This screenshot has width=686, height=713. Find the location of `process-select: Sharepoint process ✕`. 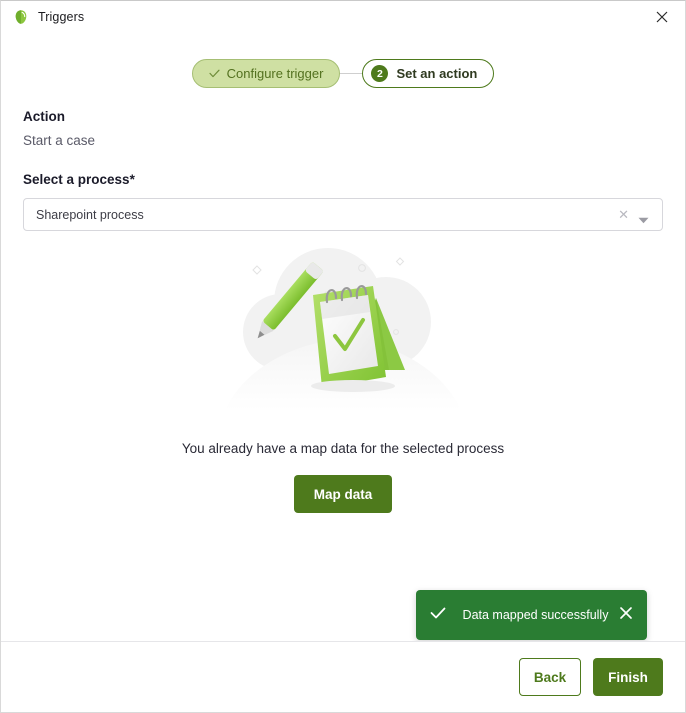

process-select: Sharepoint process ✕ is located at coordinates (343, 214).